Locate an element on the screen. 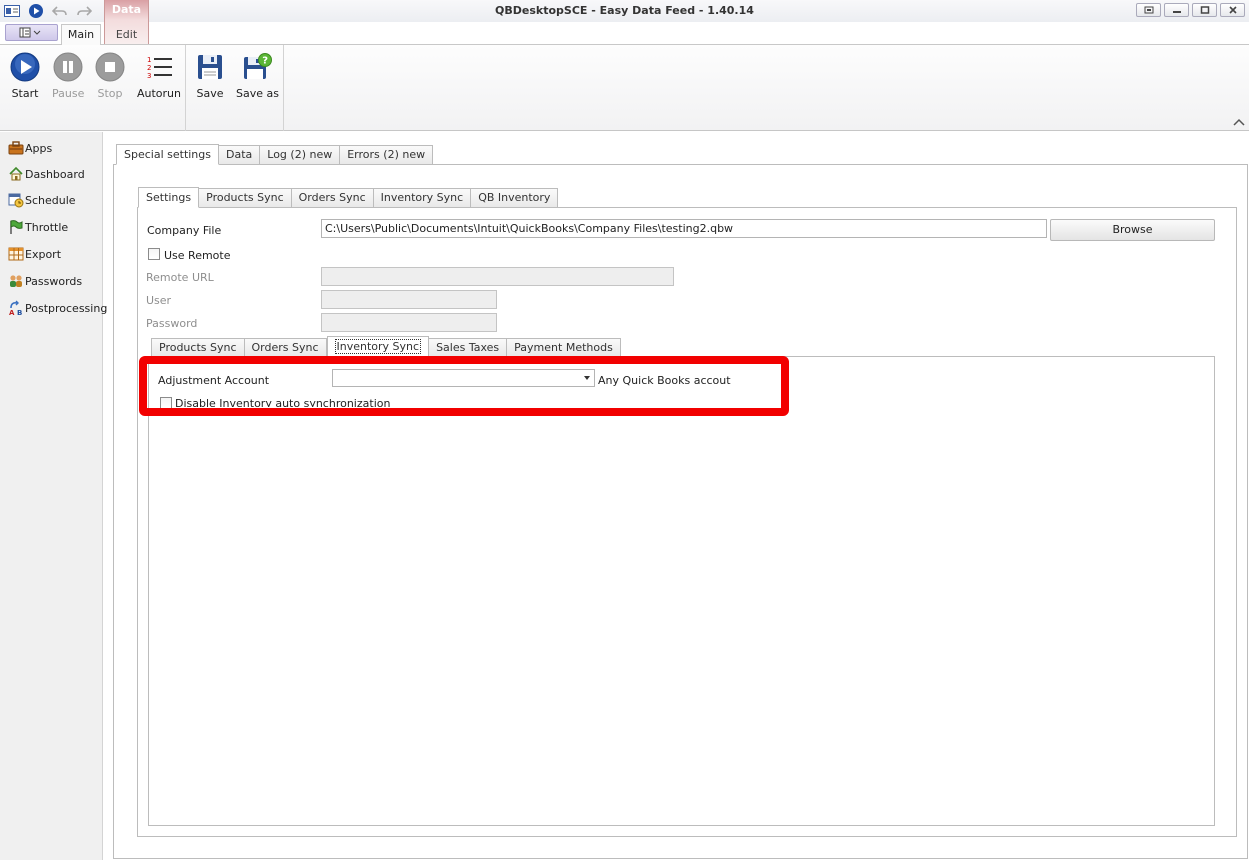 Image resolution: width=1249 pixels, height=860 pixels. tab-main: Main is located at coordinates (81, 34).